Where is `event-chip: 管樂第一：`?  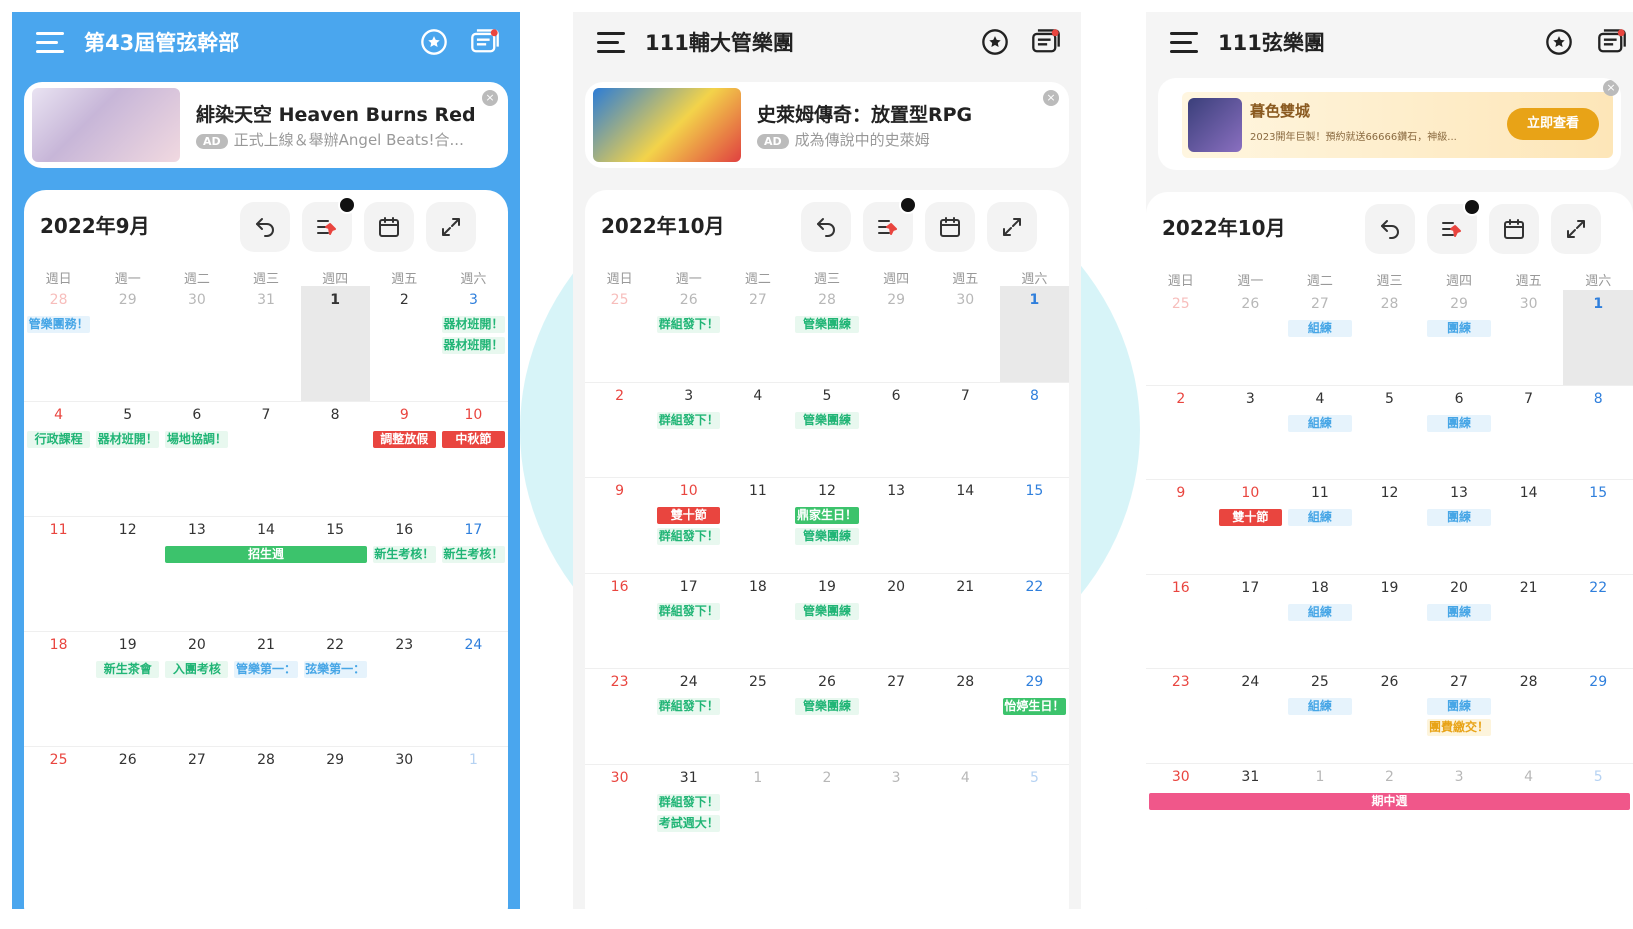 event-chip: 管樂第一： is located at coordinates (266, 669).